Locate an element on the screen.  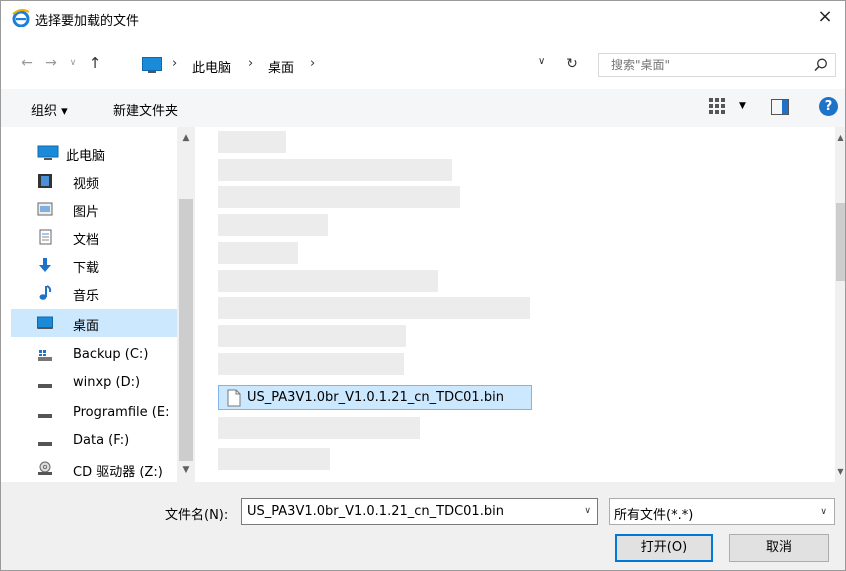
address-row: ← → ∨ ↑ › 此电脑 › 桌面 › ∨ ↻ is located at coordinates (423, 65).